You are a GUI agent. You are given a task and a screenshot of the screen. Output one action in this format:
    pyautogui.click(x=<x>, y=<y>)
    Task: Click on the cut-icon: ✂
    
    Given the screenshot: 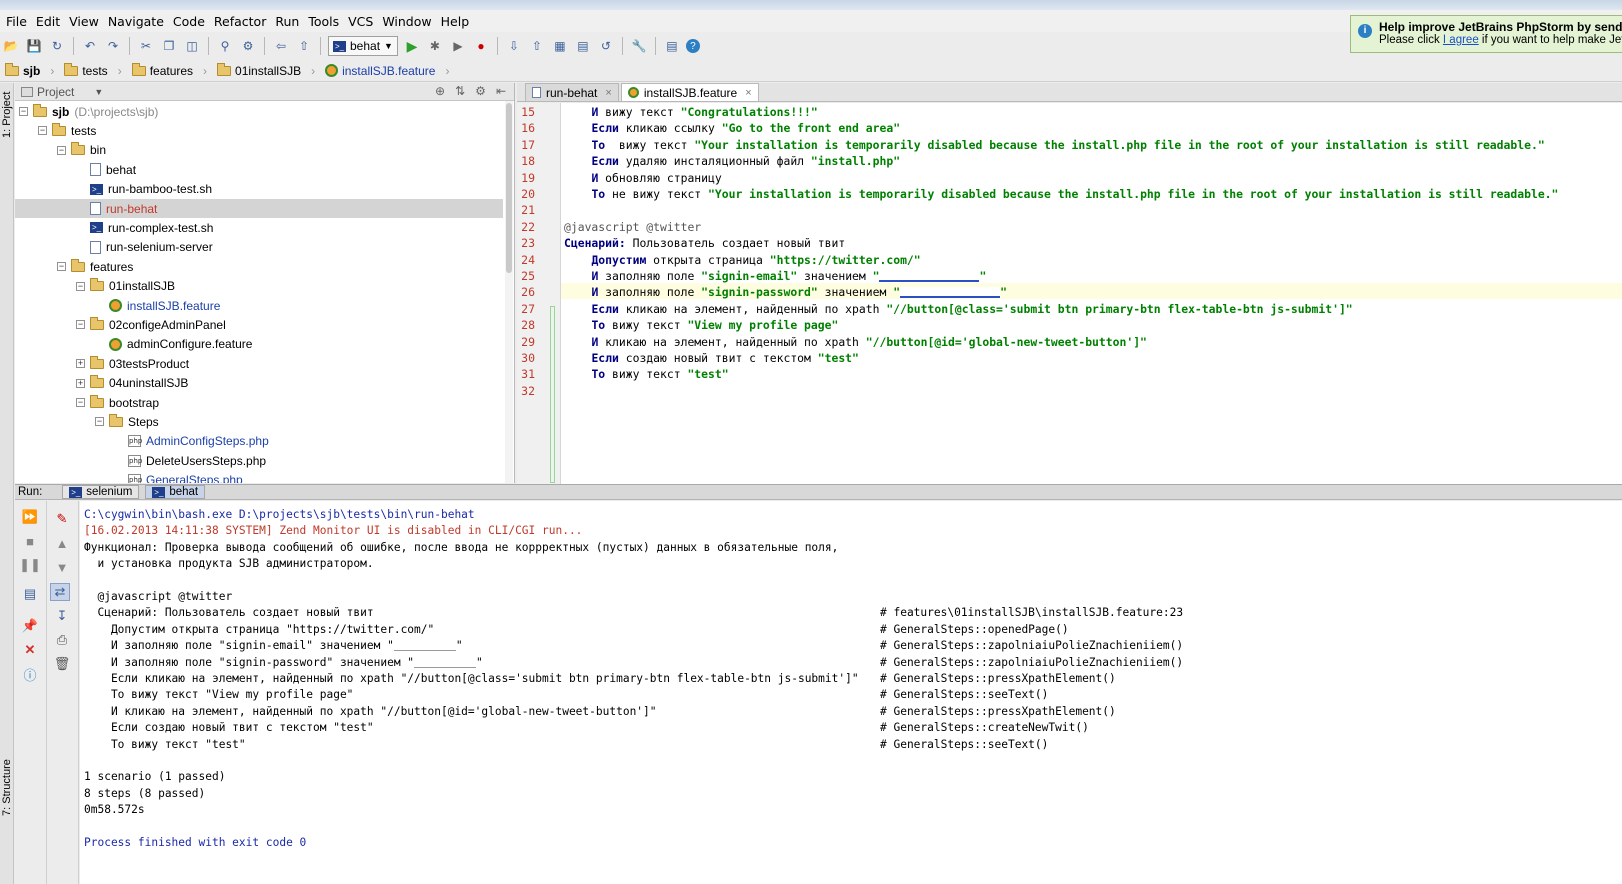 What is the action you would take?
    pyautogui.click(x=146, y=46)
    